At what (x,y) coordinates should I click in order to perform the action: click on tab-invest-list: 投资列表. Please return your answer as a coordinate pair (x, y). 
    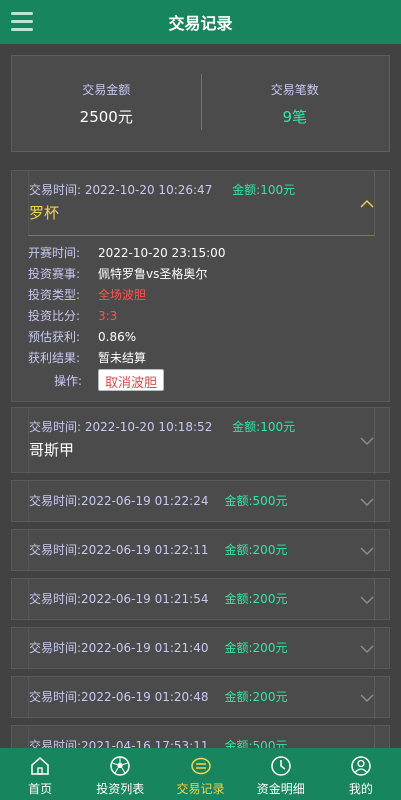
    Looking at the image, I should click on (120, 774).